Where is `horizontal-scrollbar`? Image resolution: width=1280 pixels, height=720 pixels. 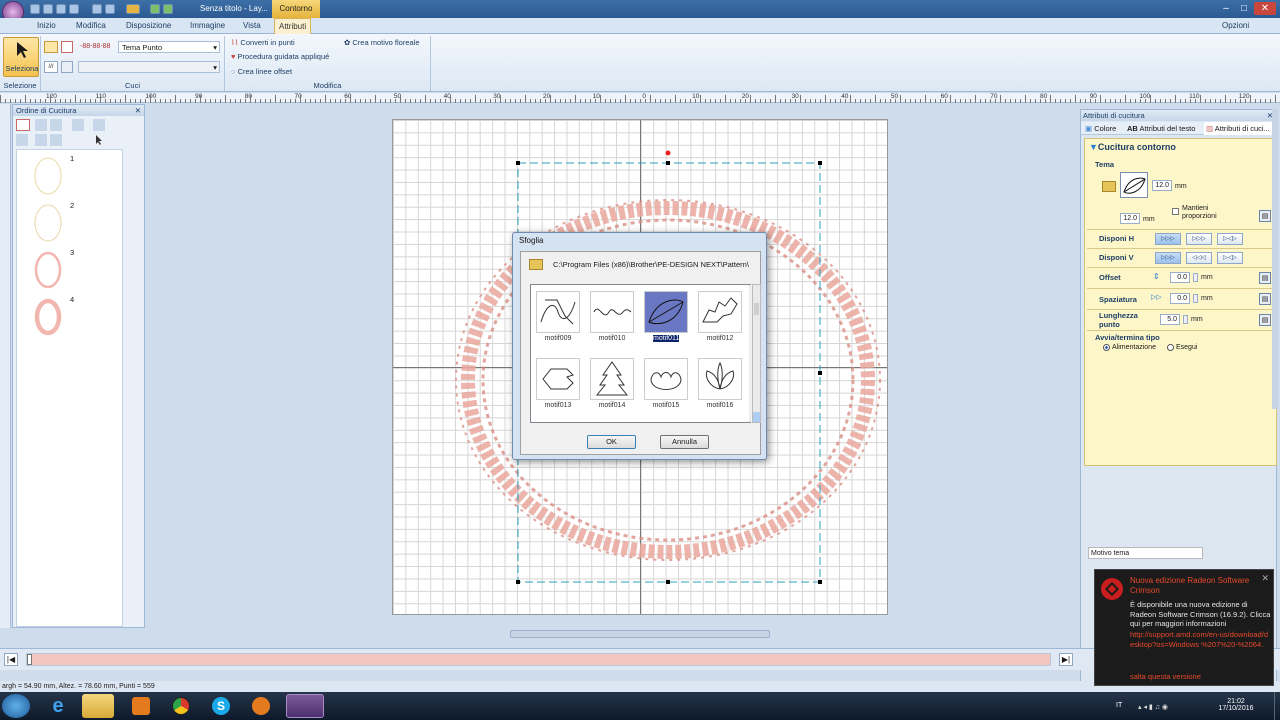
horizontal-scrollbar is located at coordinates (640, 634).